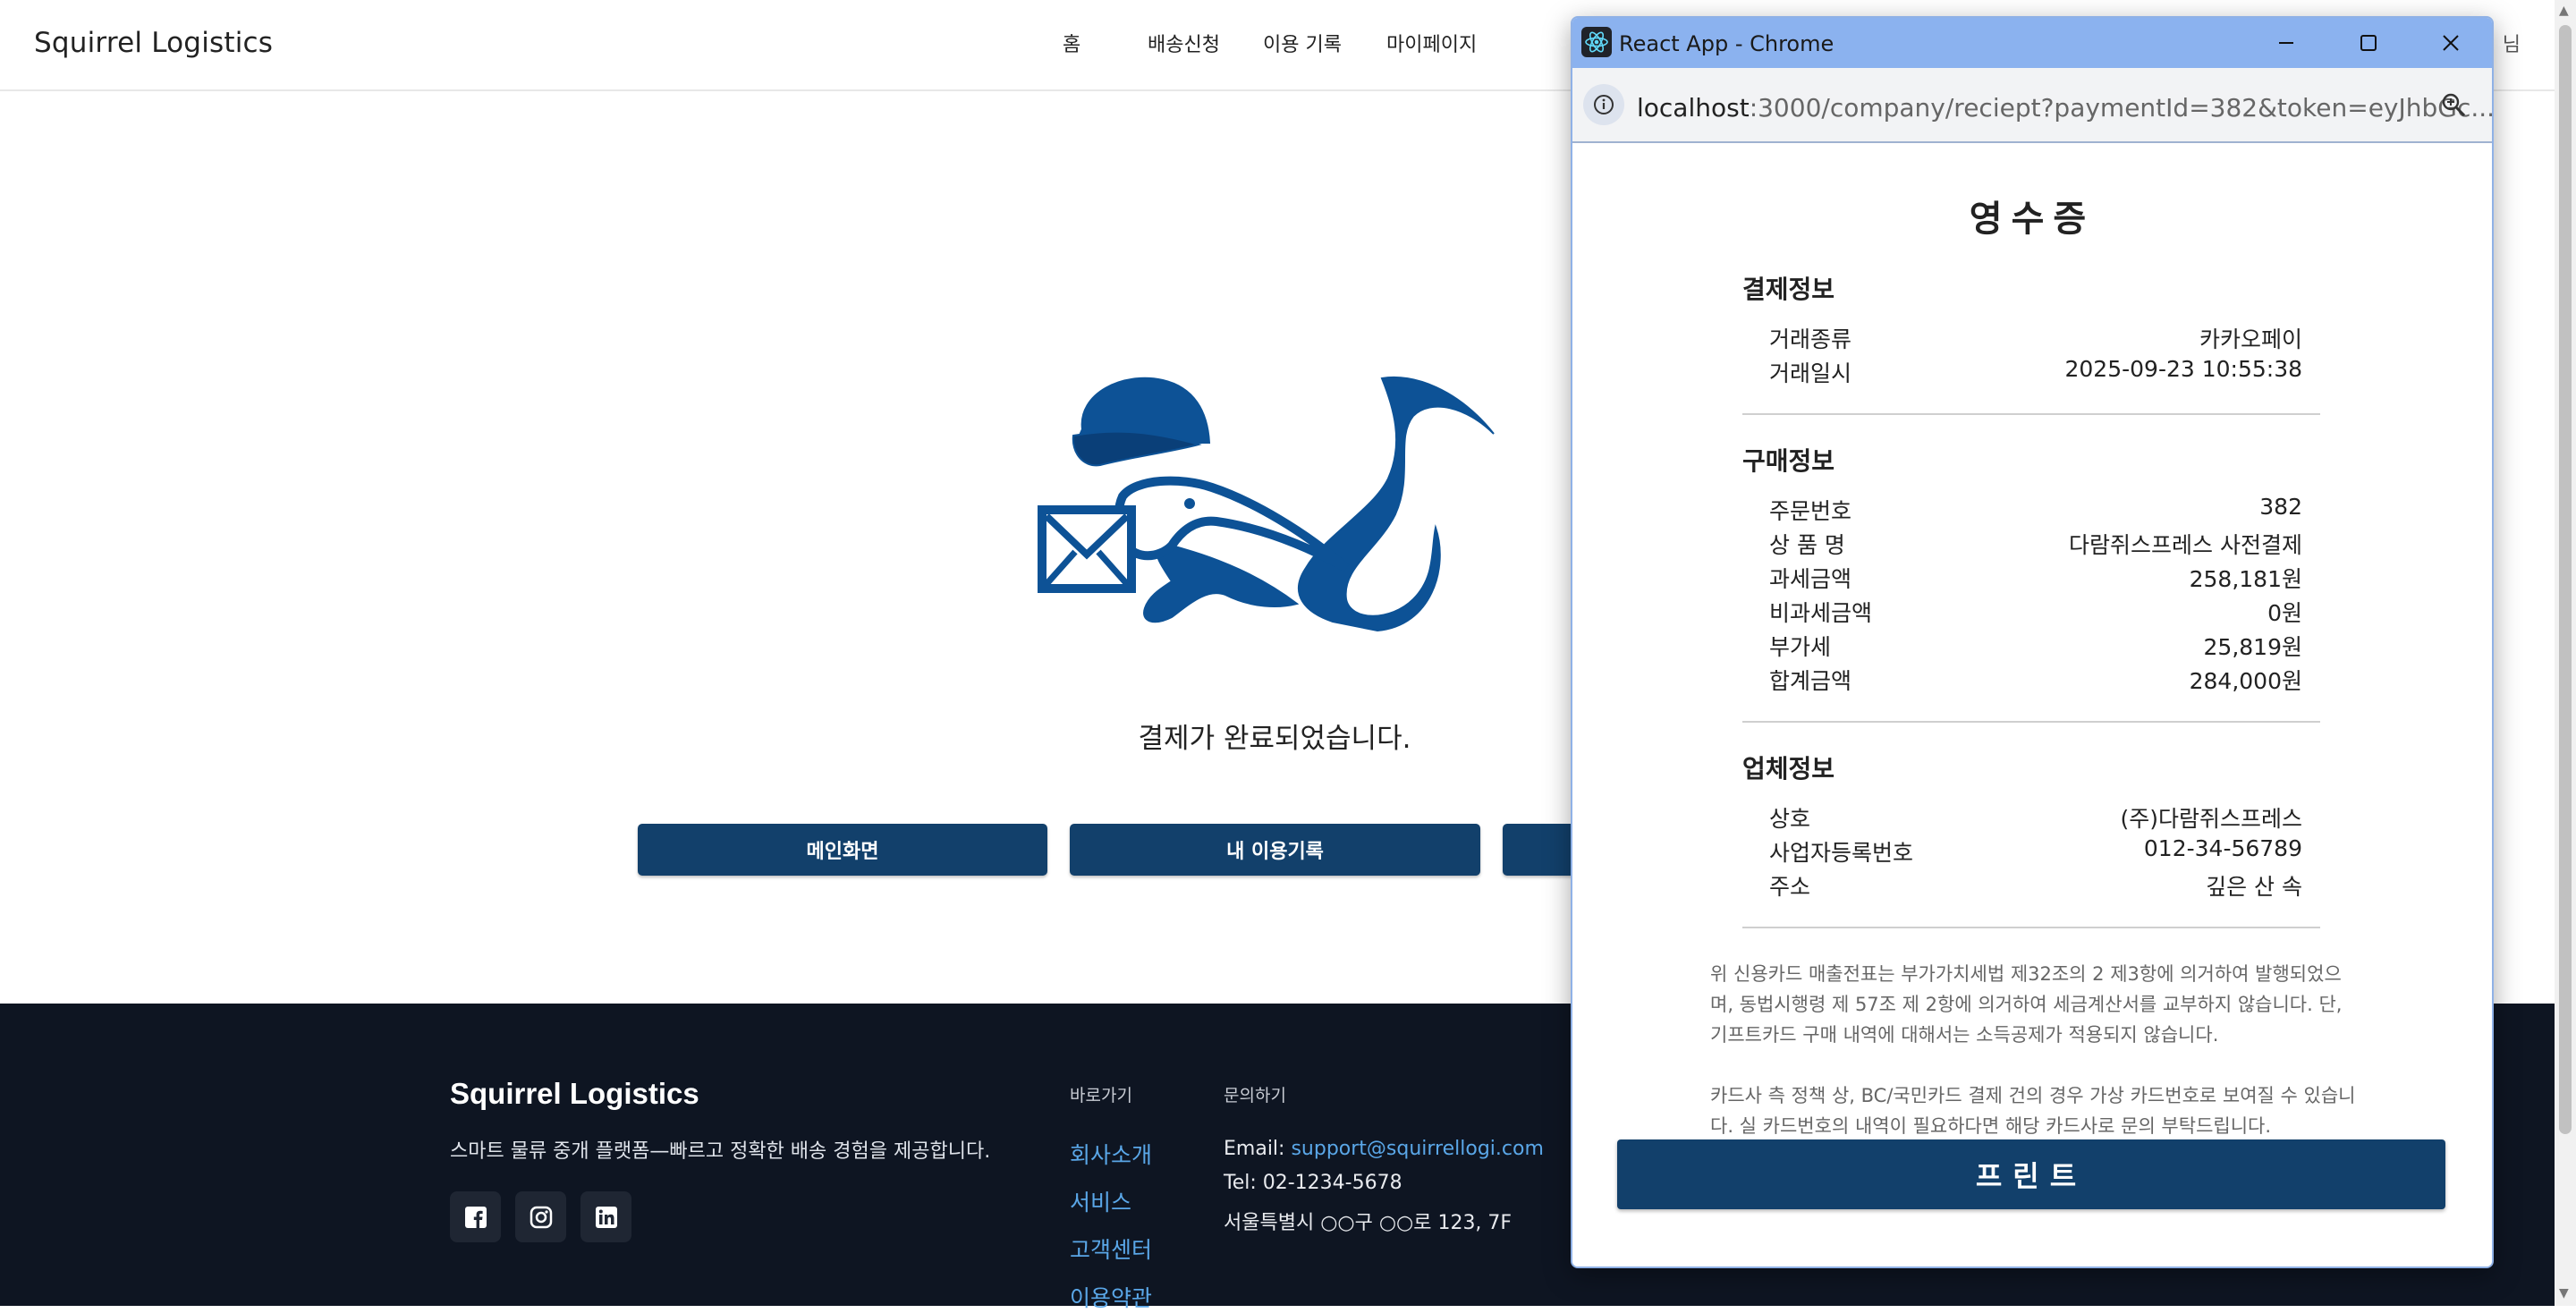 The width and height of the screenshot is (2576, 1313). I want to click on page-scrollbar: ▲ ▼, so click(2565, 653).